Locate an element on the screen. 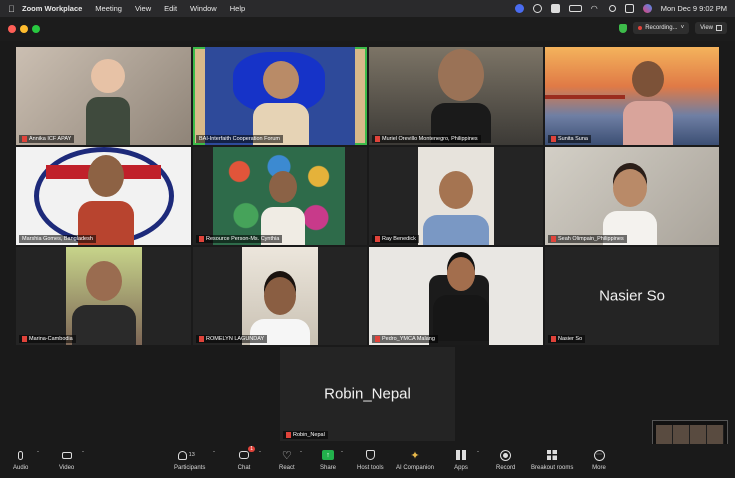  video-tile: Sunita Suna is located at coordinates (632, 96).